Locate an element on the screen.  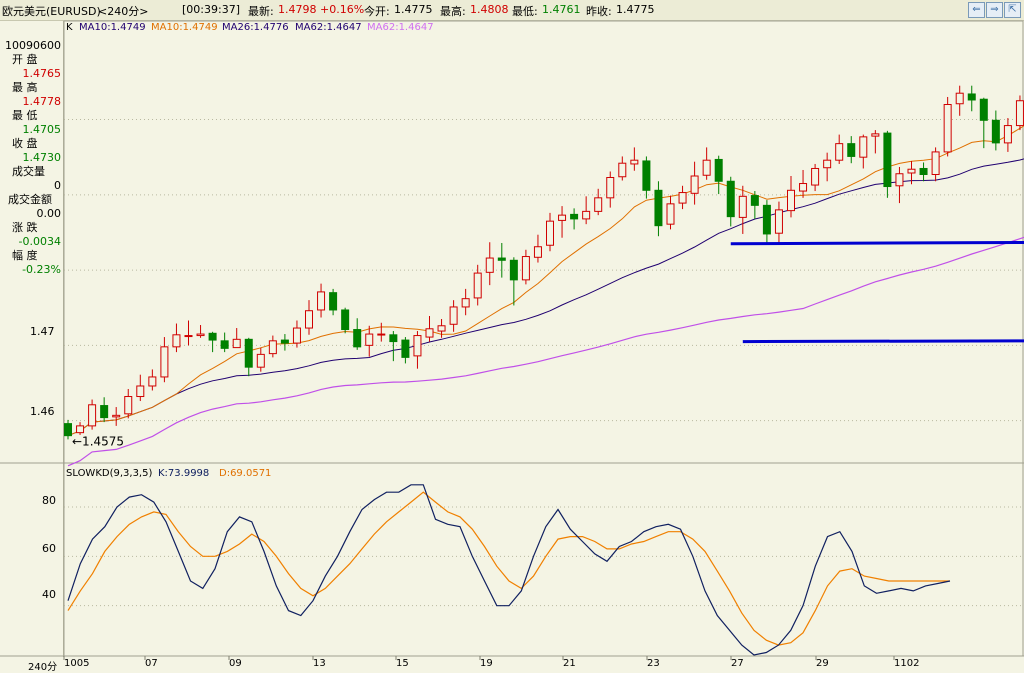
resistance-trendline is located at coordinates (877, 243).